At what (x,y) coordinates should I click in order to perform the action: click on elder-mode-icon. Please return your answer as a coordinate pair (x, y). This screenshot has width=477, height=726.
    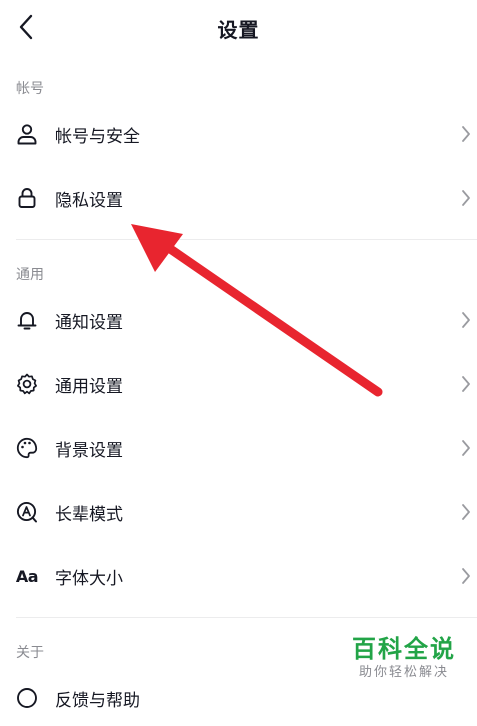
    Looking at the image, I should click on (27, 512).